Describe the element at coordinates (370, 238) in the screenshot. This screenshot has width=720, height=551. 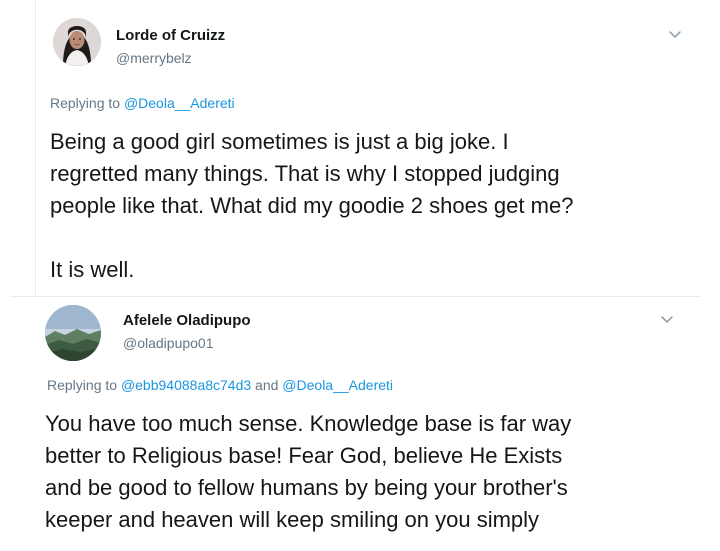
I see `tweet-text-line` at that location.